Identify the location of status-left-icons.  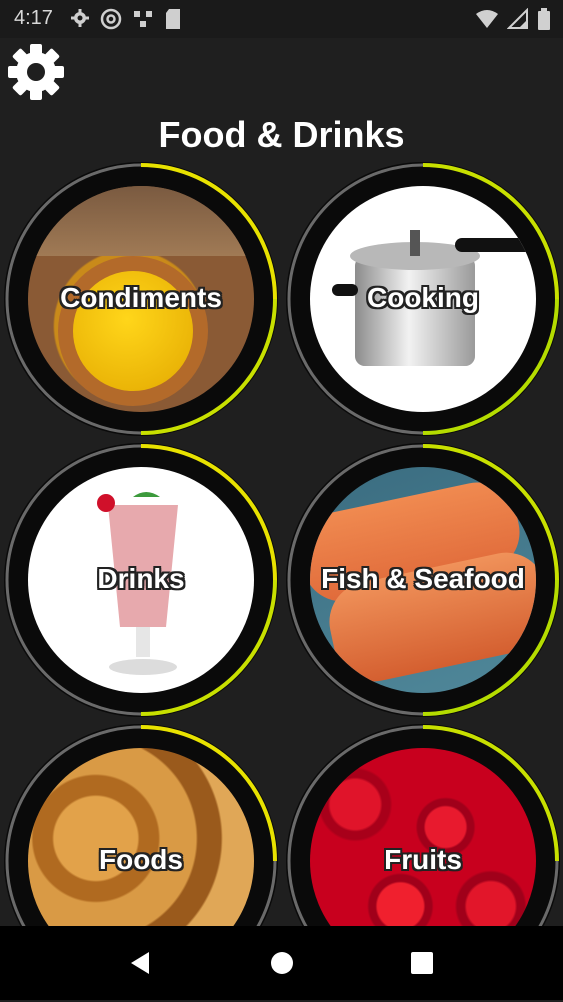
(126, 19).